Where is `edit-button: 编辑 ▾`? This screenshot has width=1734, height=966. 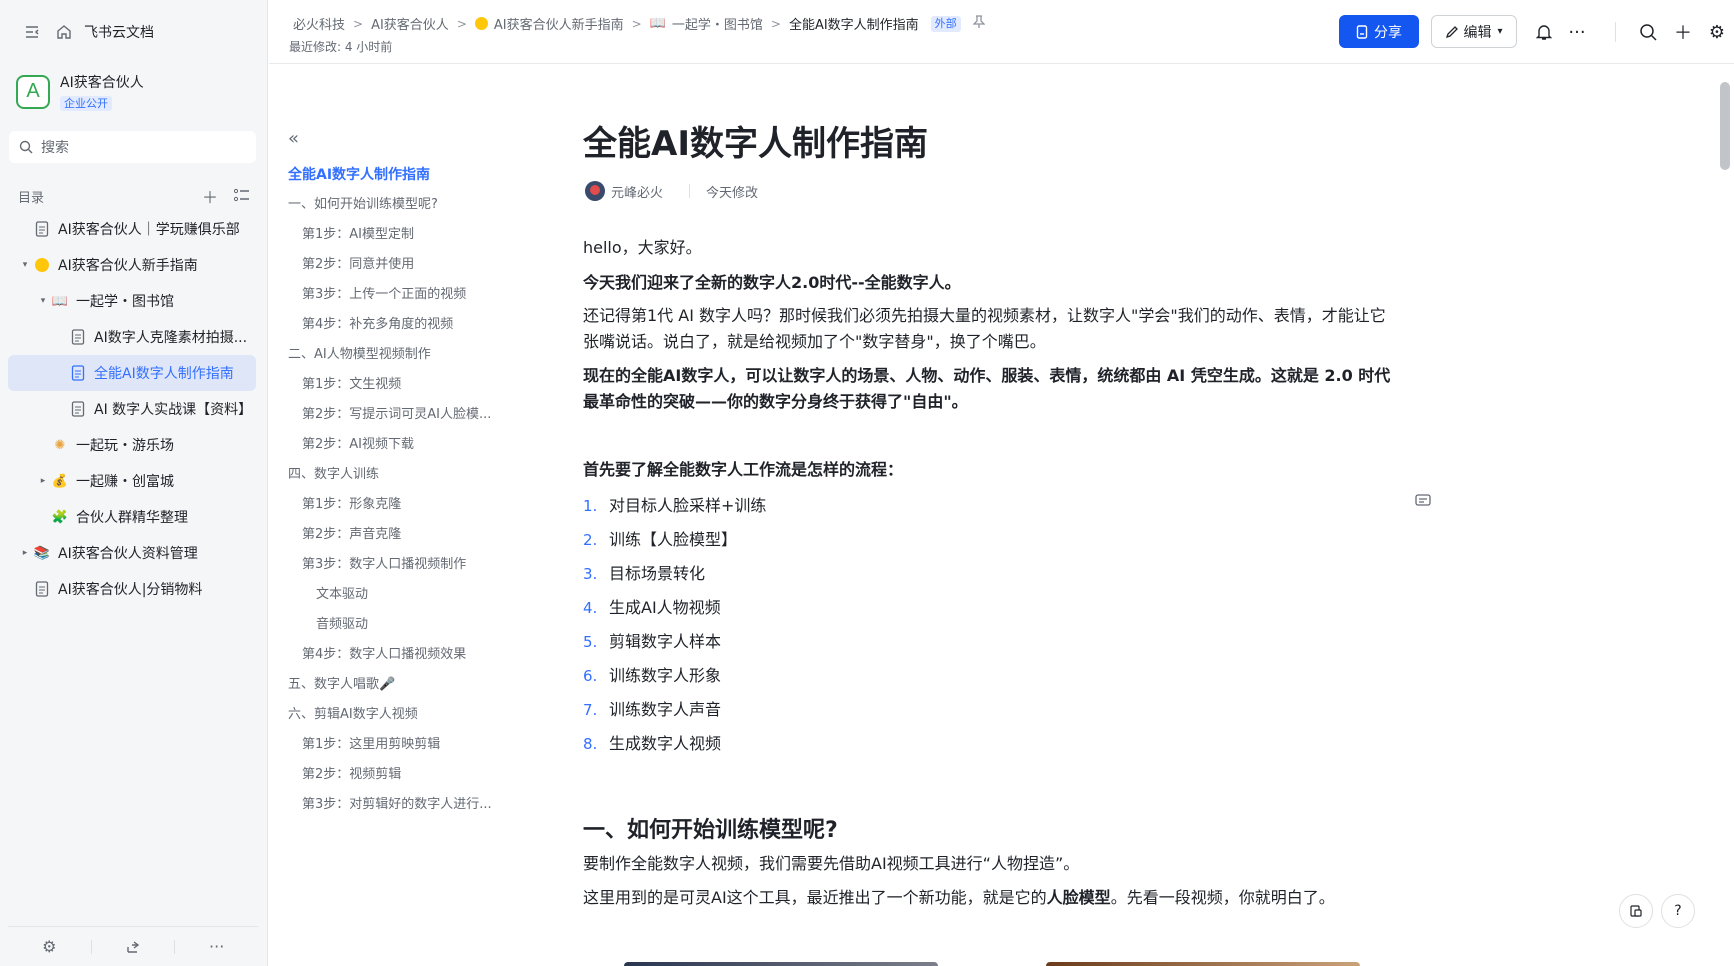 edit-button: 编辑 ▾ is located at coordinates (1474, 31).